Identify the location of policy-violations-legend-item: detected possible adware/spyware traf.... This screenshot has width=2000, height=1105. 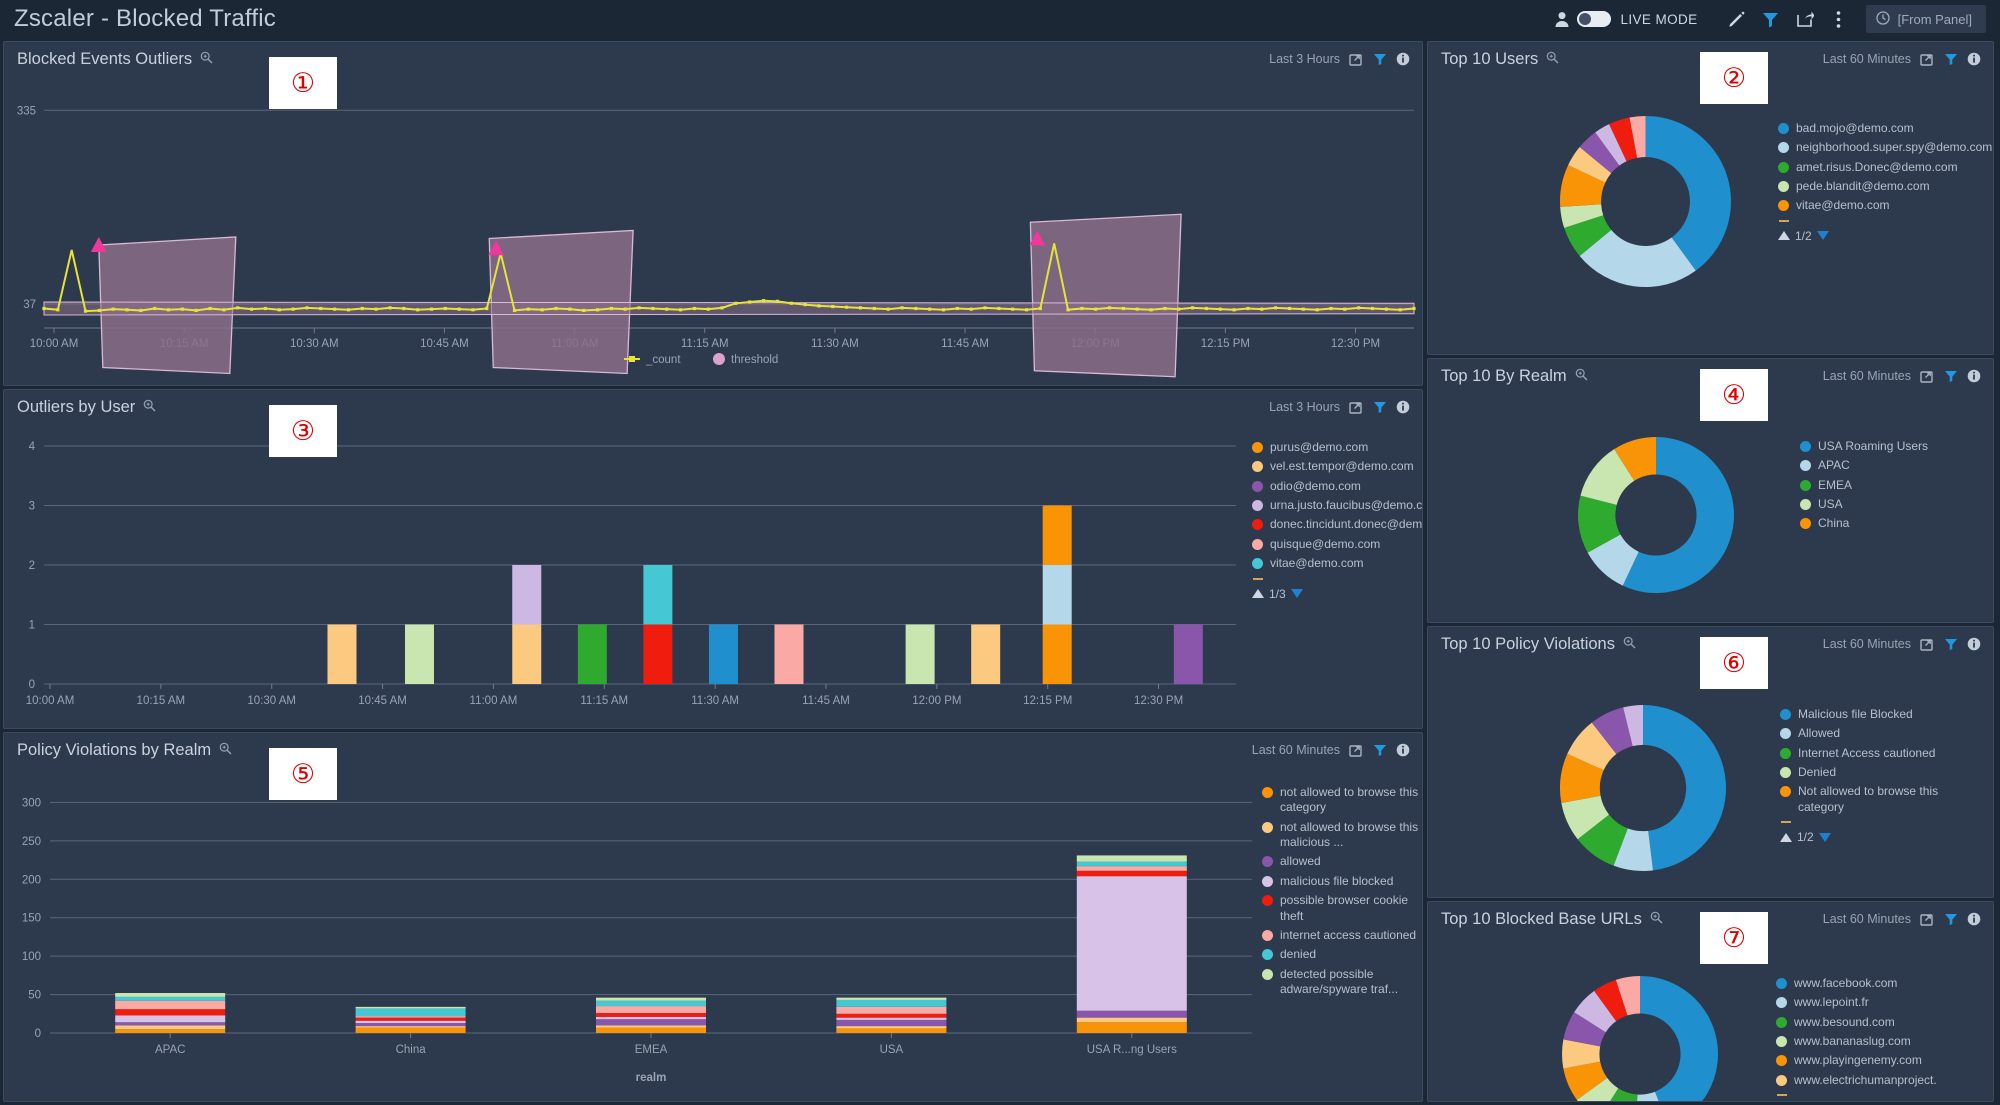
(1342, 982).